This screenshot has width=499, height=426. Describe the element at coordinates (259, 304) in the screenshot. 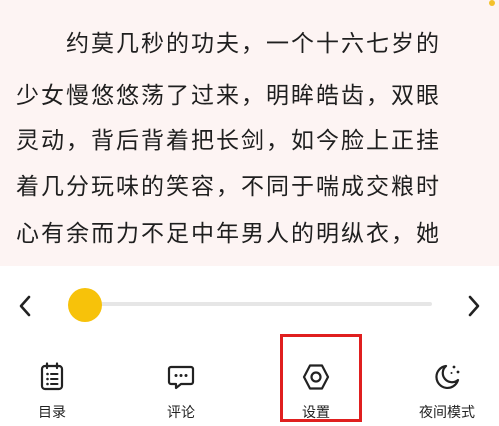

I see `chapter-progress-track` at that location.